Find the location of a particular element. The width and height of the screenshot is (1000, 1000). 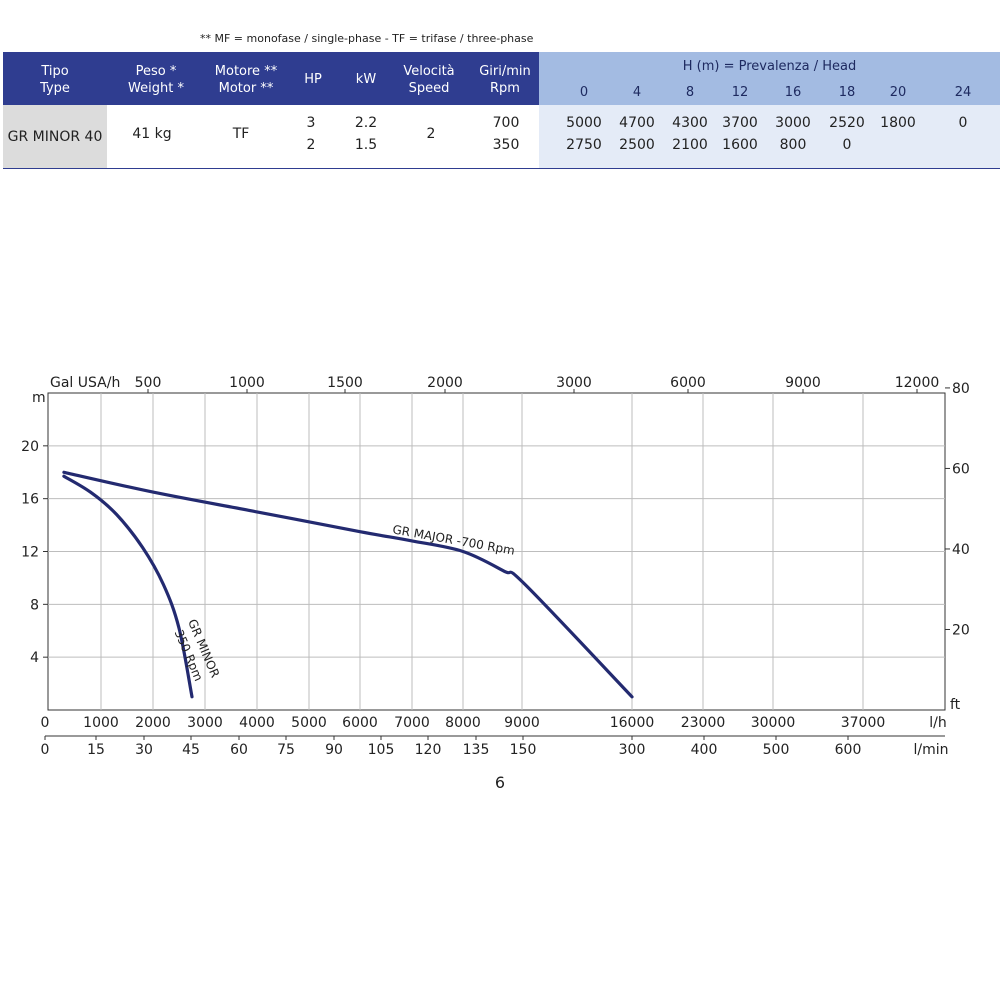

flow-value: 3000 is located at coordinates (793, 123).